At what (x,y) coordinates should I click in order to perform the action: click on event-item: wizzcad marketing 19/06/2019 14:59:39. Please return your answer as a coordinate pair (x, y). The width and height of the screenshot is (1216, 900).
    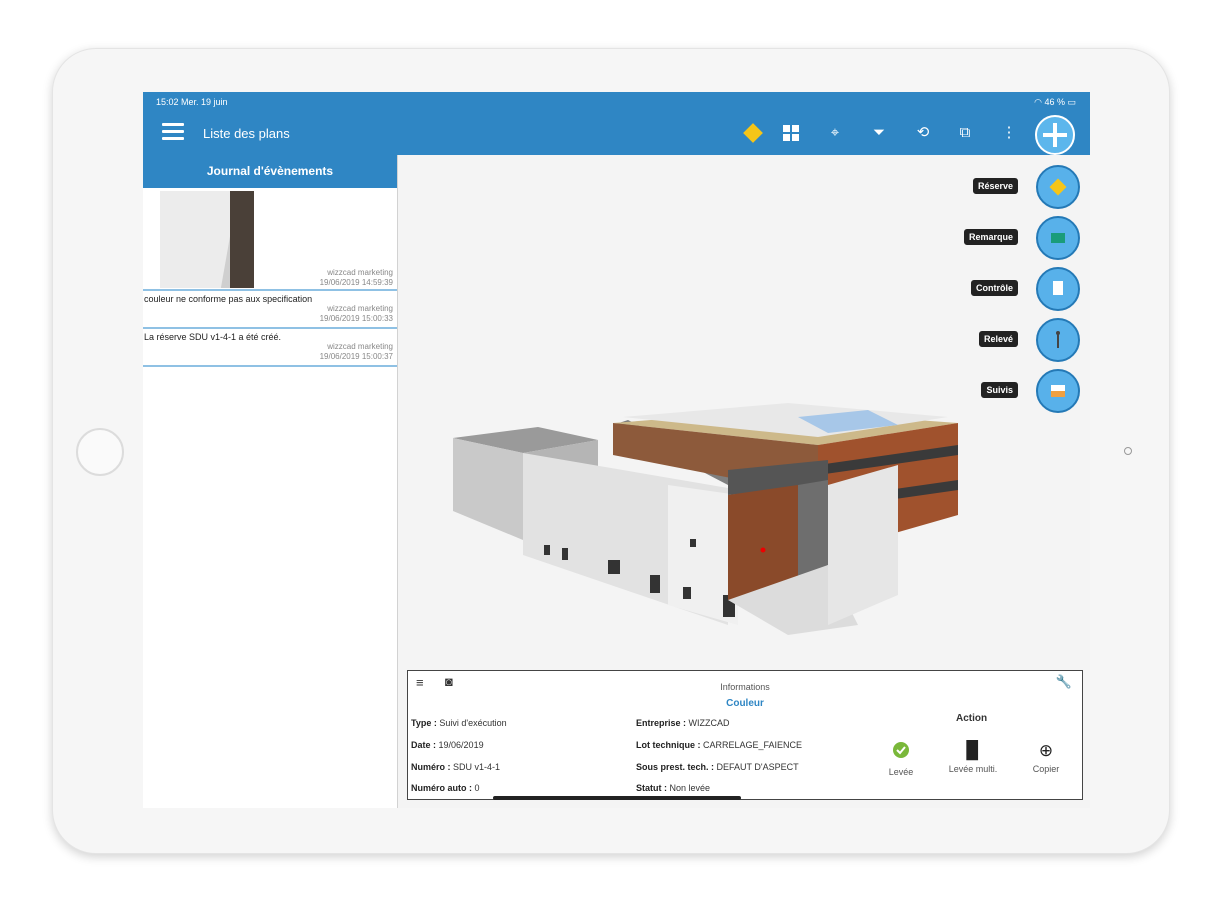
    Looking at the image, I should click on (270, 239).